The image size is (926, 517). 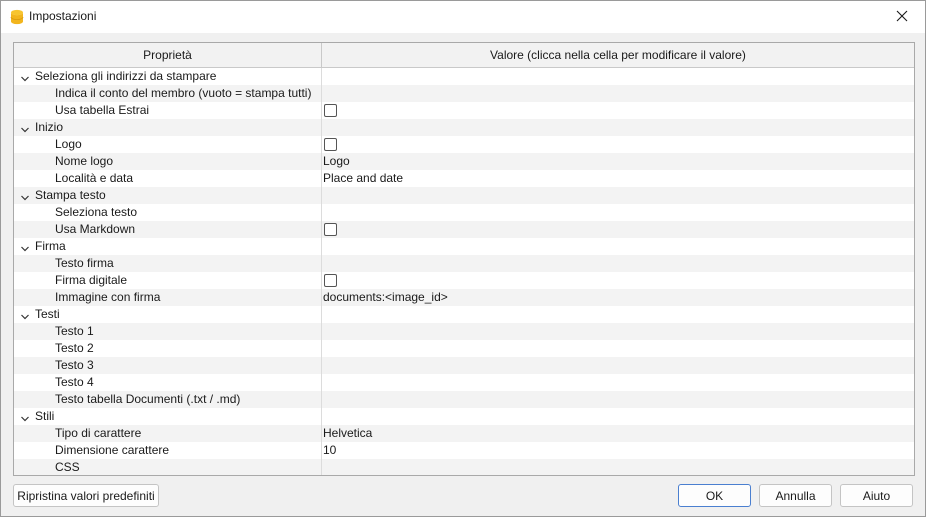 I want to click on ok-button: OK, so click(x=714, y=495).